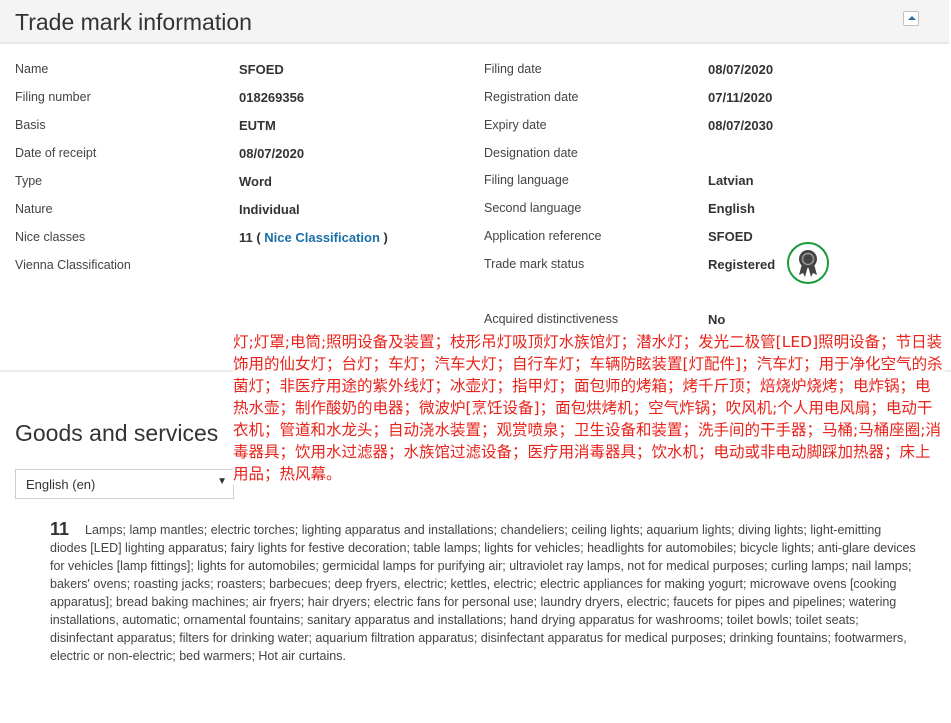 The width and height of the screenshot is (951, 723). What do you see at coordinates (34, 209) in the screenshot?
I see `nature-label: Nature` at bounding box center [34, 209].